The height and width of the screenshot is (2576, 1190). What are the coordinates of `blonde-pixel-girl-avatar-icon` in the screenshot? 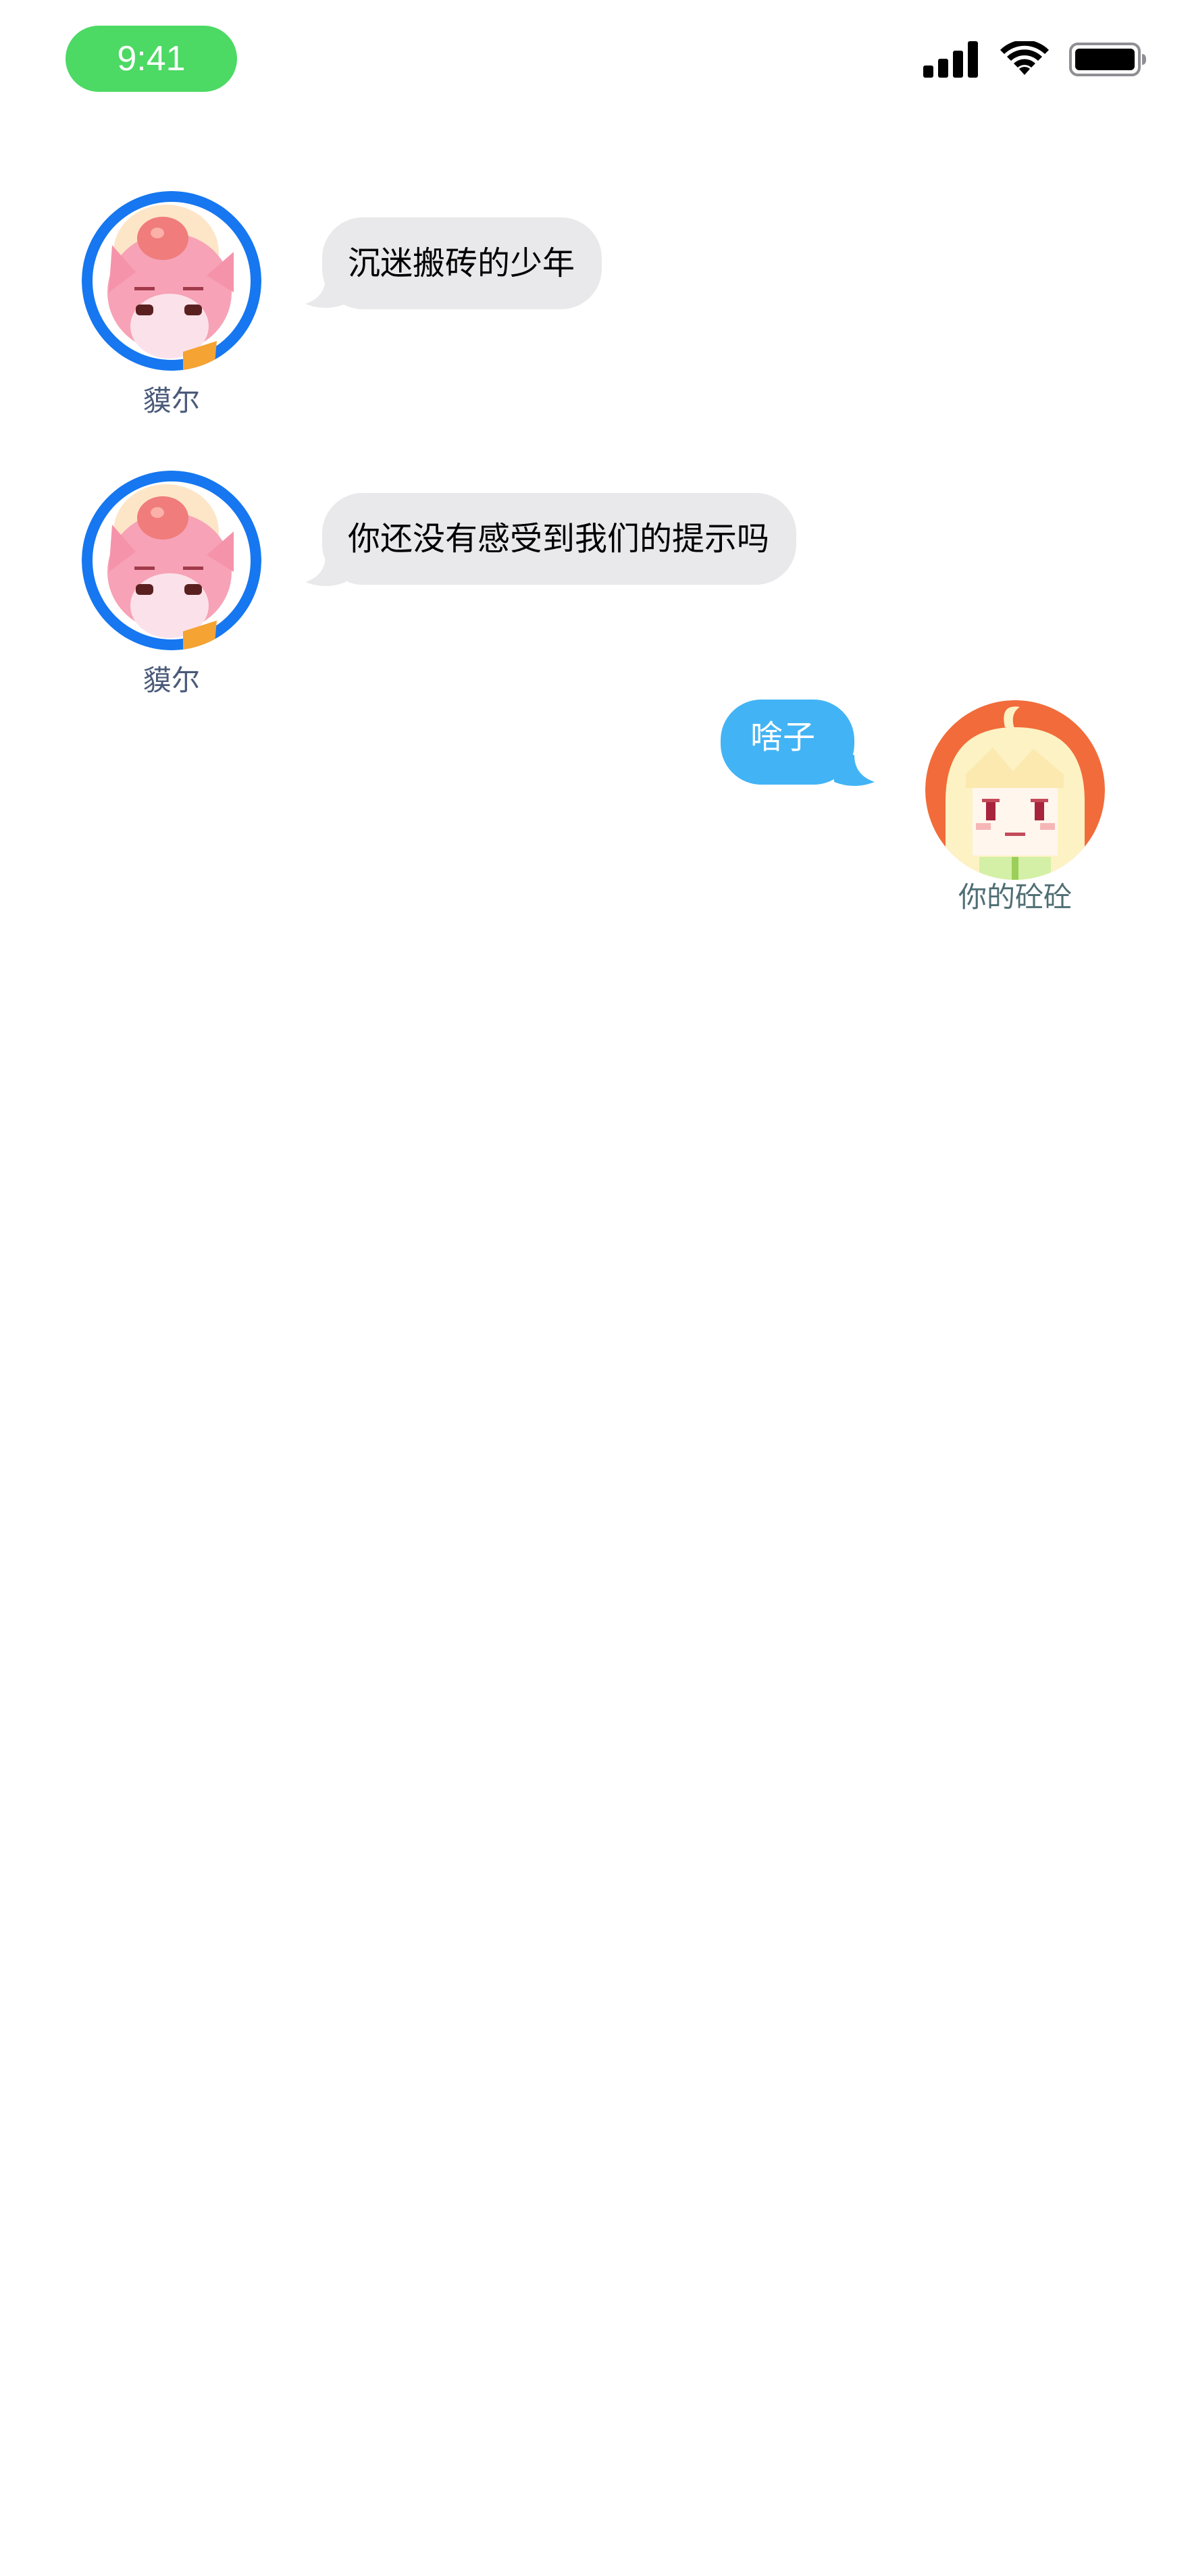 It's located at (1015, 790).